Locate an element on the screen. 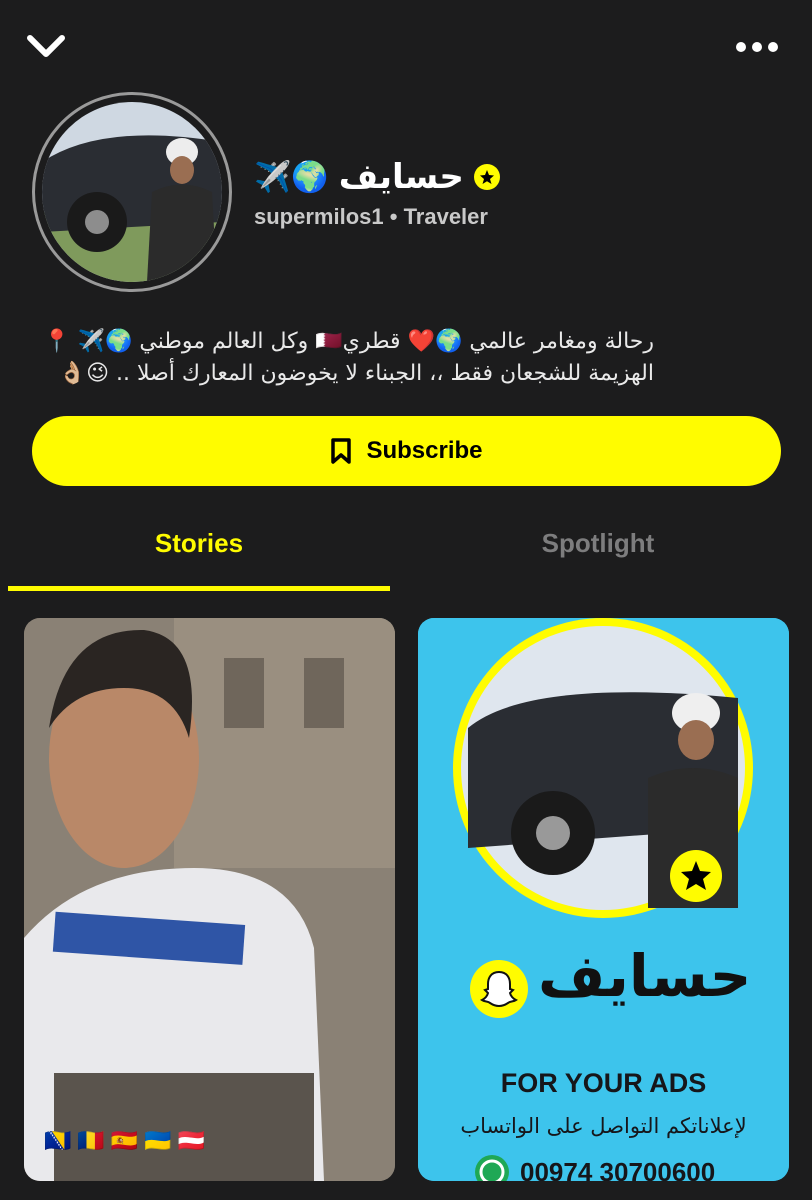 The height and width of the screenshot is (1200, 812). flag: 🇪🇸 is located at coordinates (124, 1140).